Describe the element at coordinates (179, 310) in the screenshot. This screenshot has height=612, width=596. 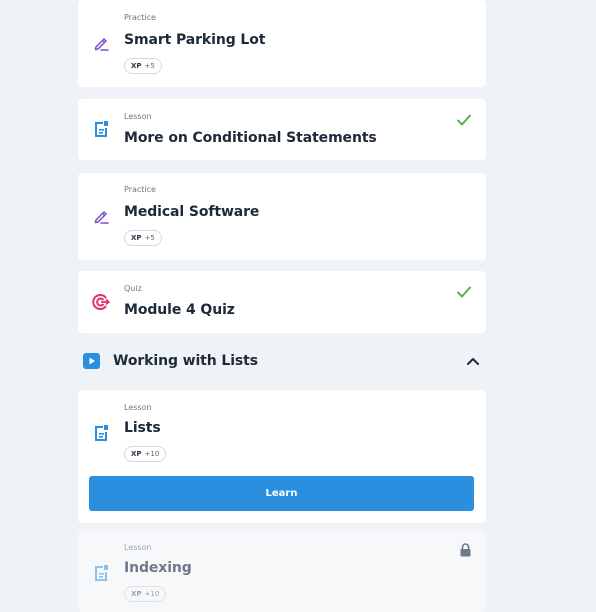
I see `item-title: Module 4 Quiz` at that location.